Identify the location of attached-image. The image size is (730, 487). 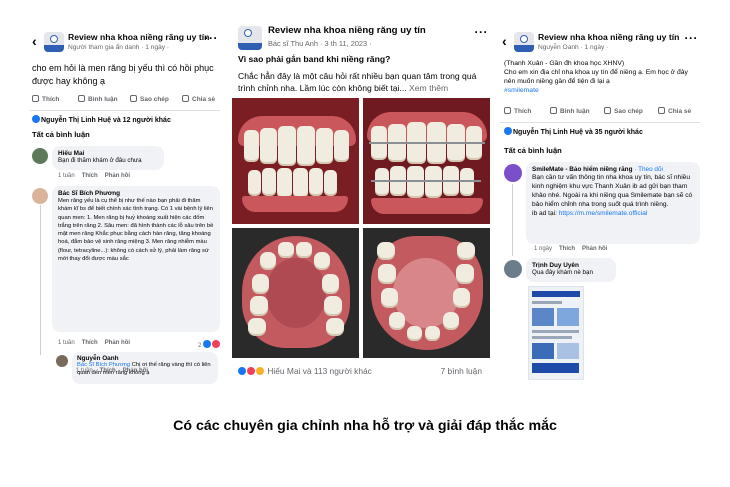
(556, 333).